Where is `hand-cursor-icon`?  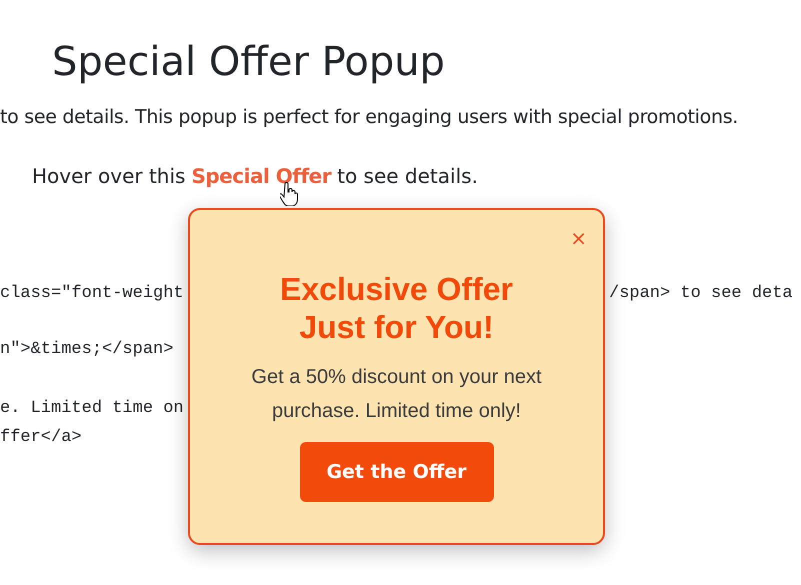 hand-cursor-icon is located at coordinates (289, 194).